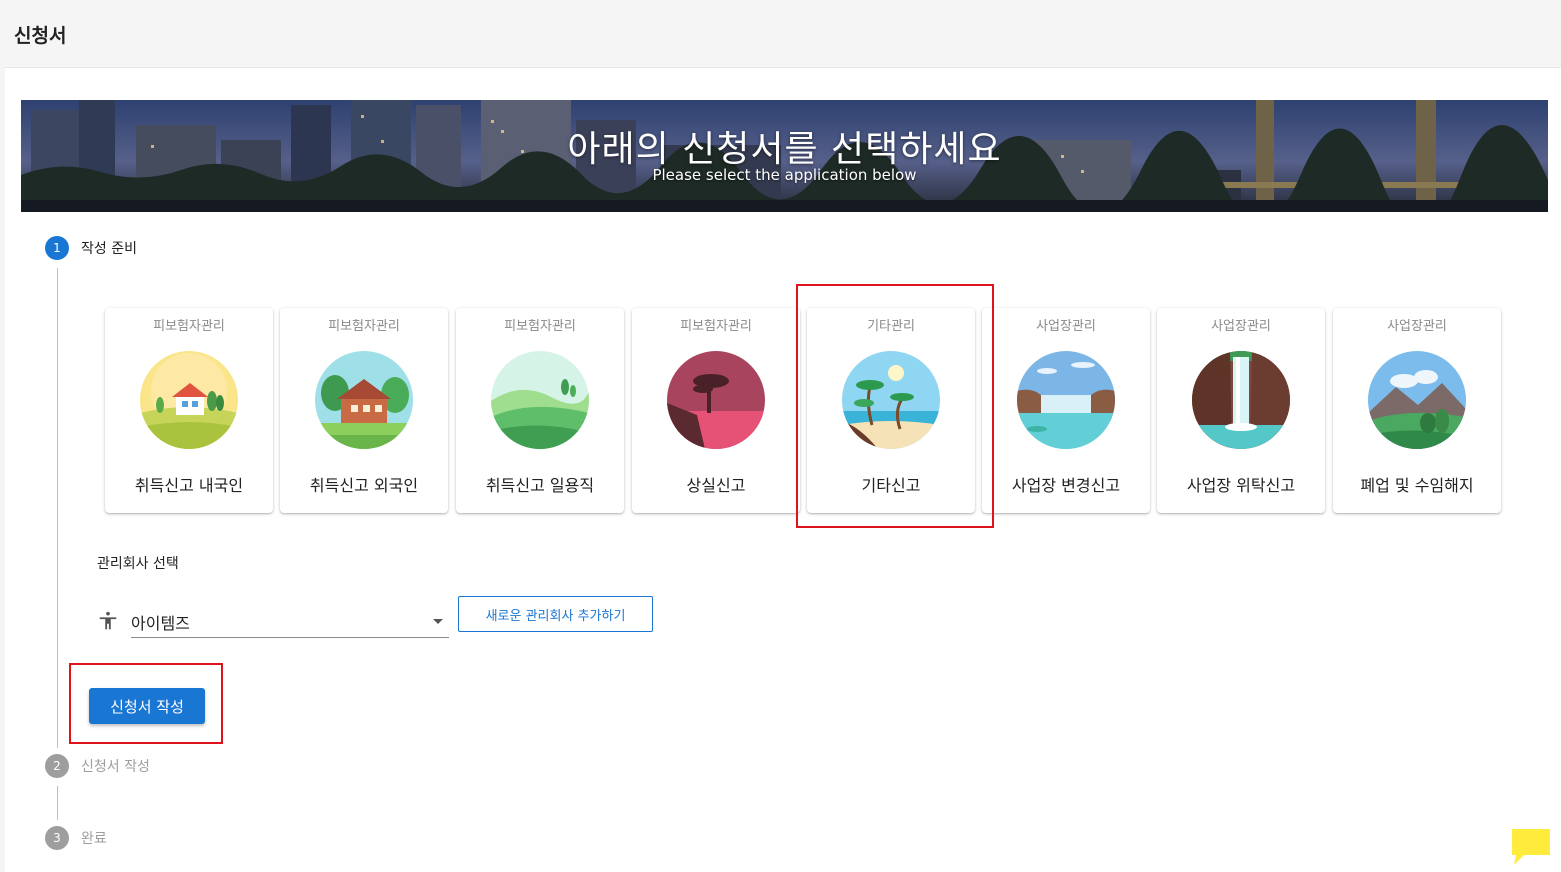  What do you see at coordinates (138, 564) in the screenshot?
I see `company-section-label: 관리회사 선택` at bounding box center [138, 564].